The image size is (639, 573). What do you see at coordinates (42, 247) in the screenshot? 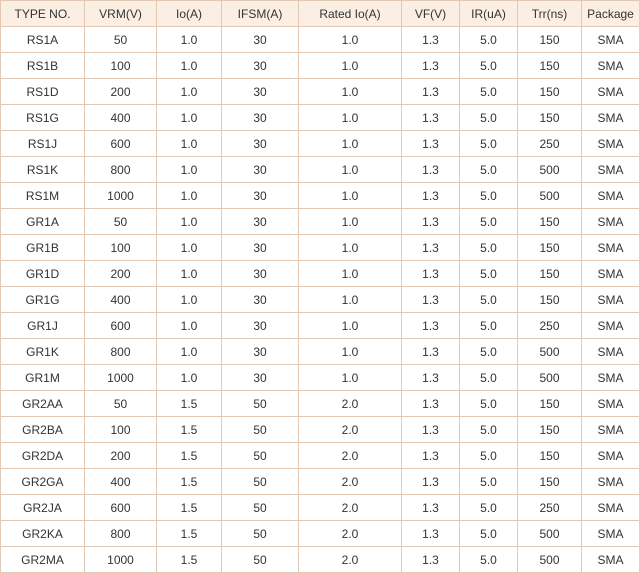
I see `cell-type-no: GR1B` at bounding box center [42, 247].